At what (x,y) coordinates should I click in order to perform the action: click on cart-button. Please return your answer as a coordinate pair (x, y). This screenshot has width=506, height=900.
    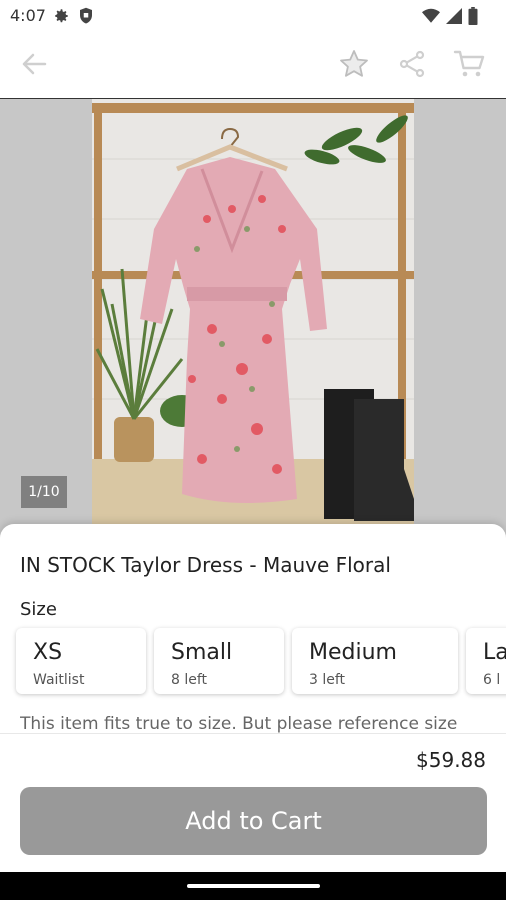
    Looking at the image, I should click on (469, 66).